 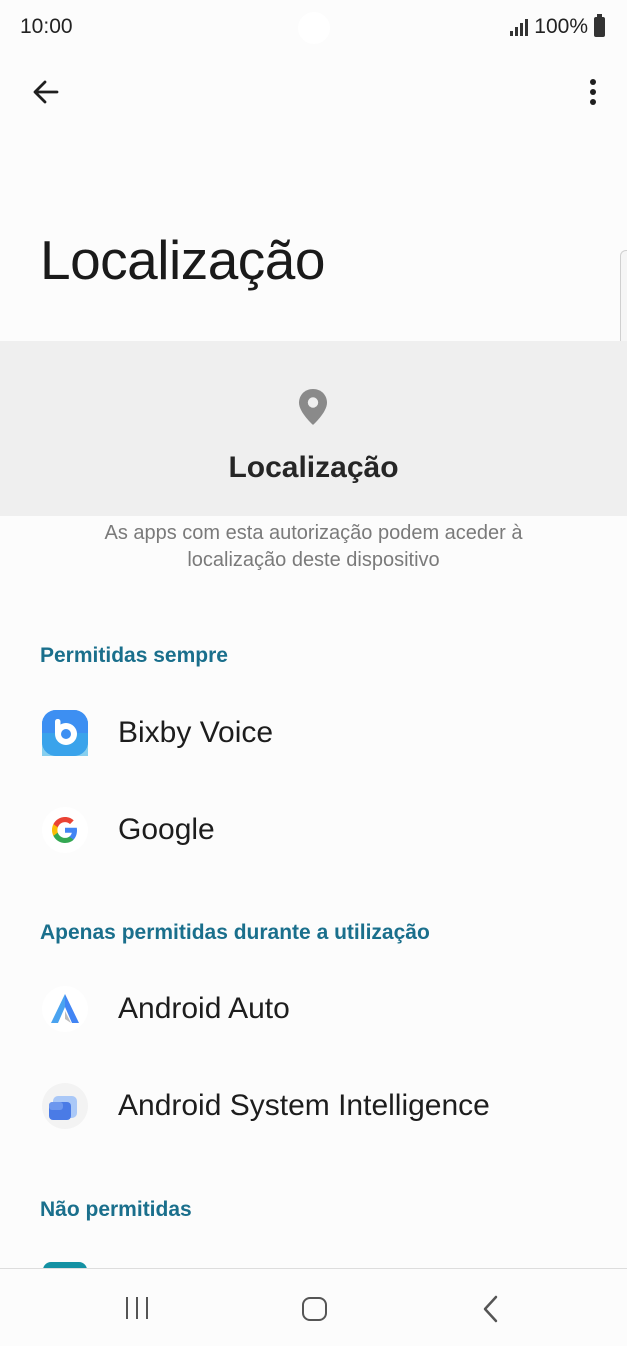 I want to click on home-icon, so click(x=314, y=1309).